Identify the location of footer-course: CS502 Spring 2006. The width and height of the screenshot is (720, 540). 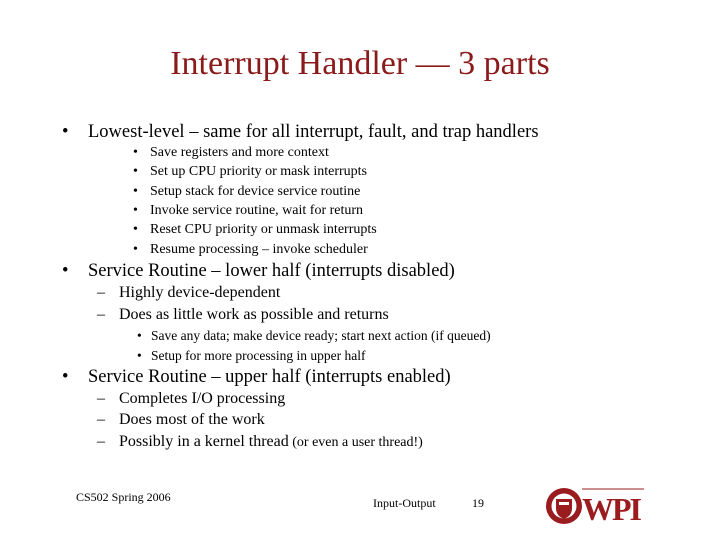
(123, 497).